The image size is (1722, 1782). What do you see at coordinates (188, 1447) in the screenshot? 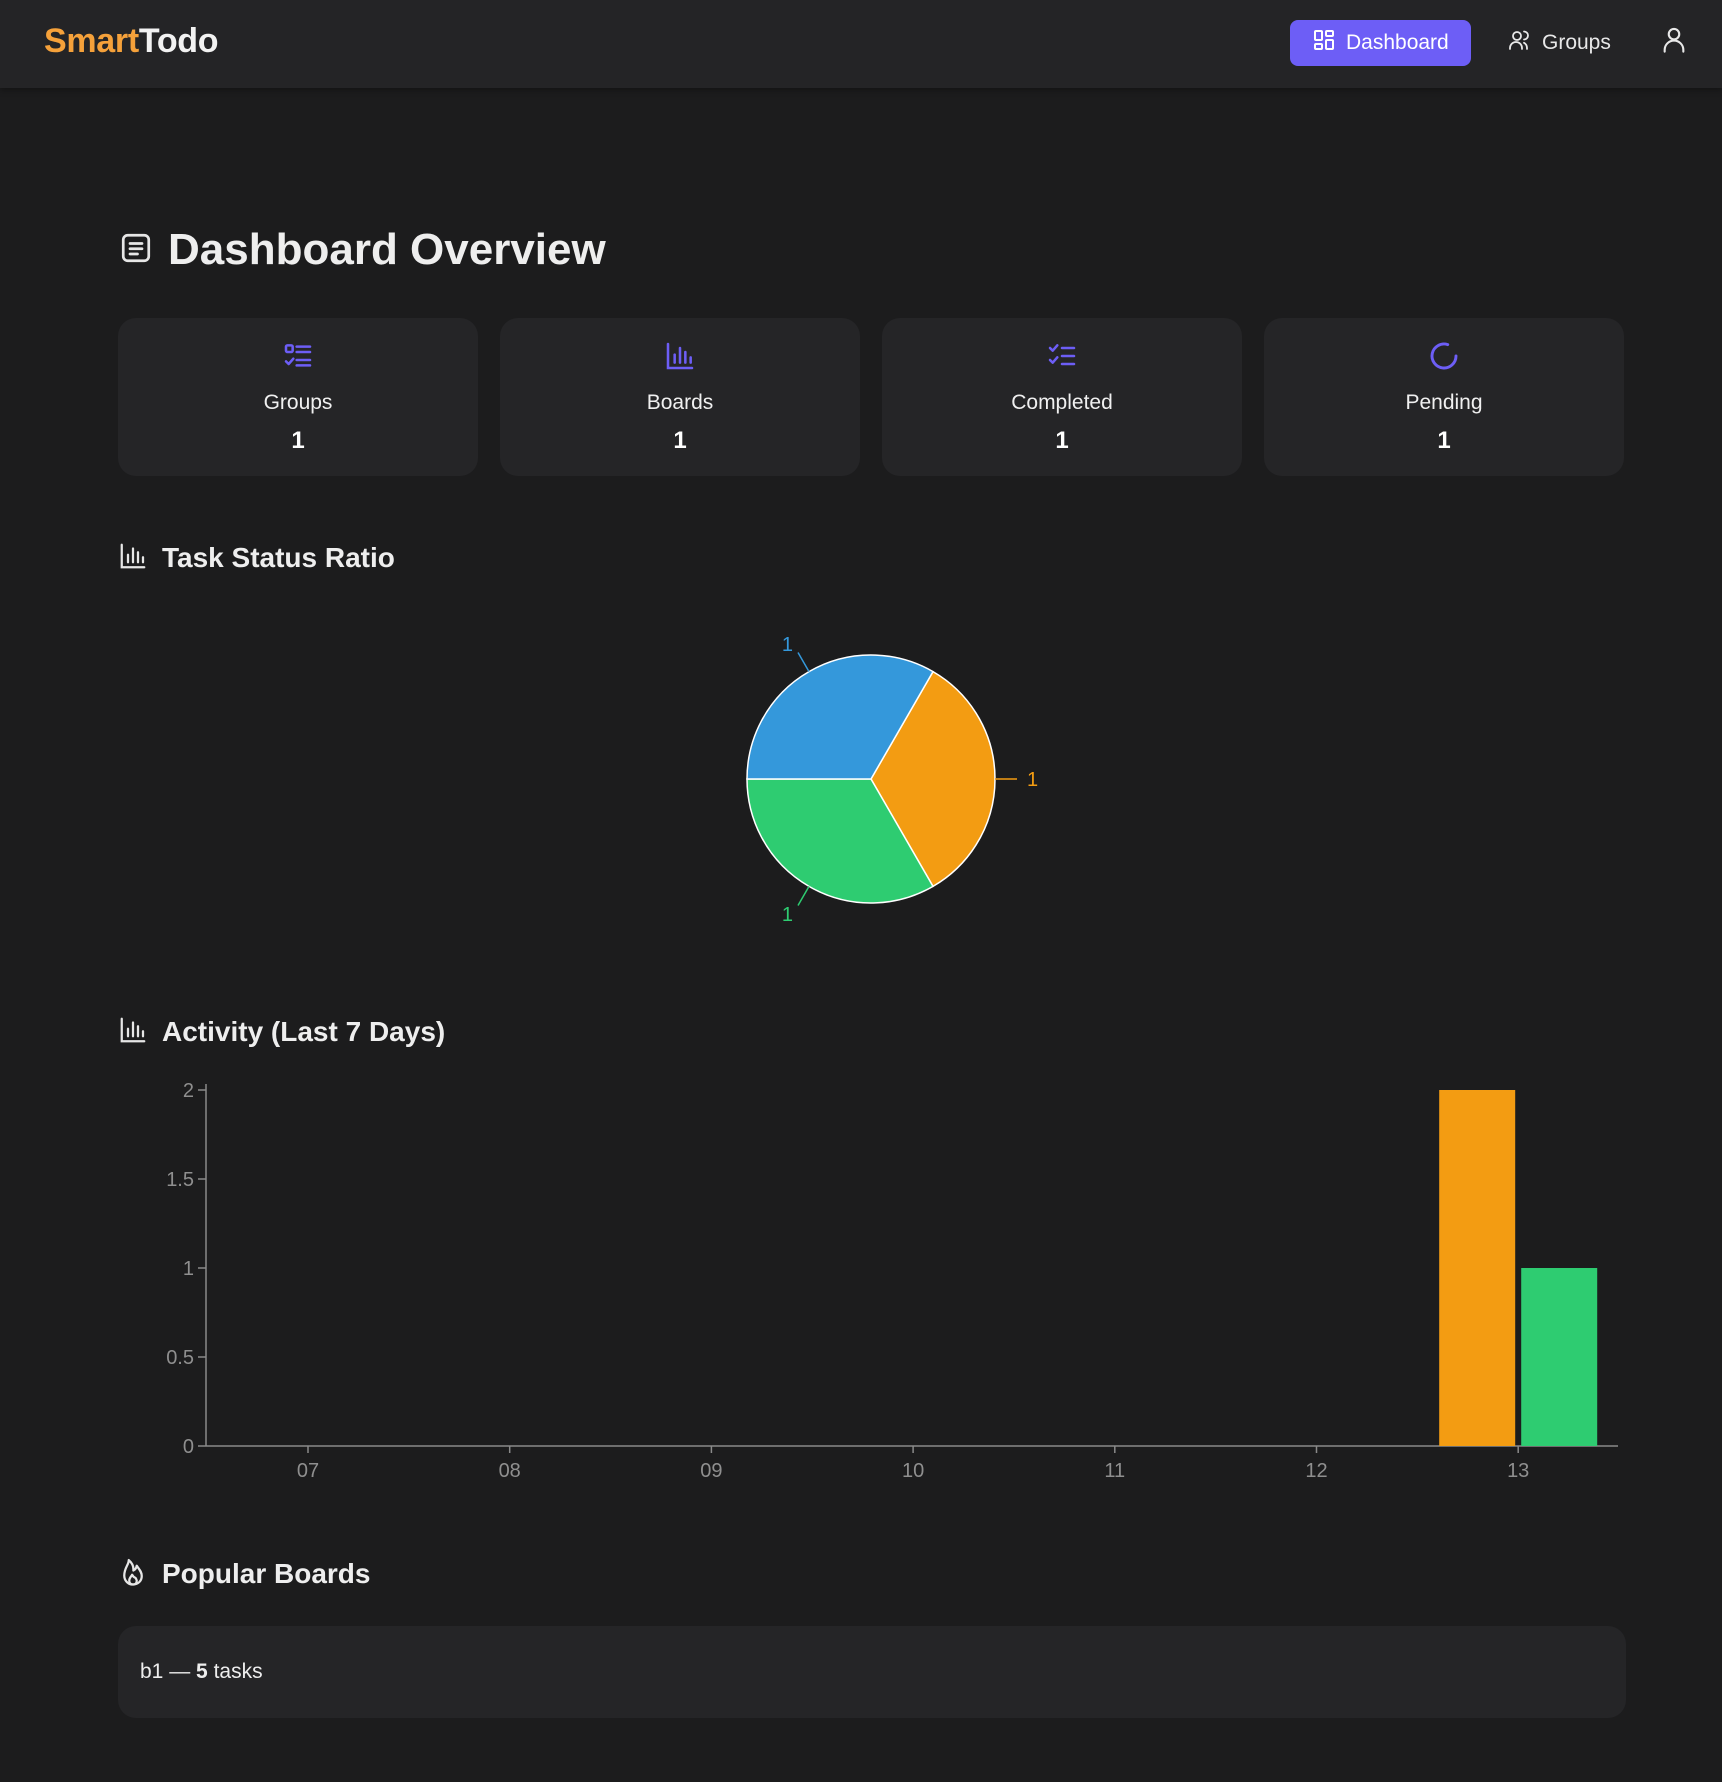
I see `y-tick-label: 0` at bounding box center [188, 1447].